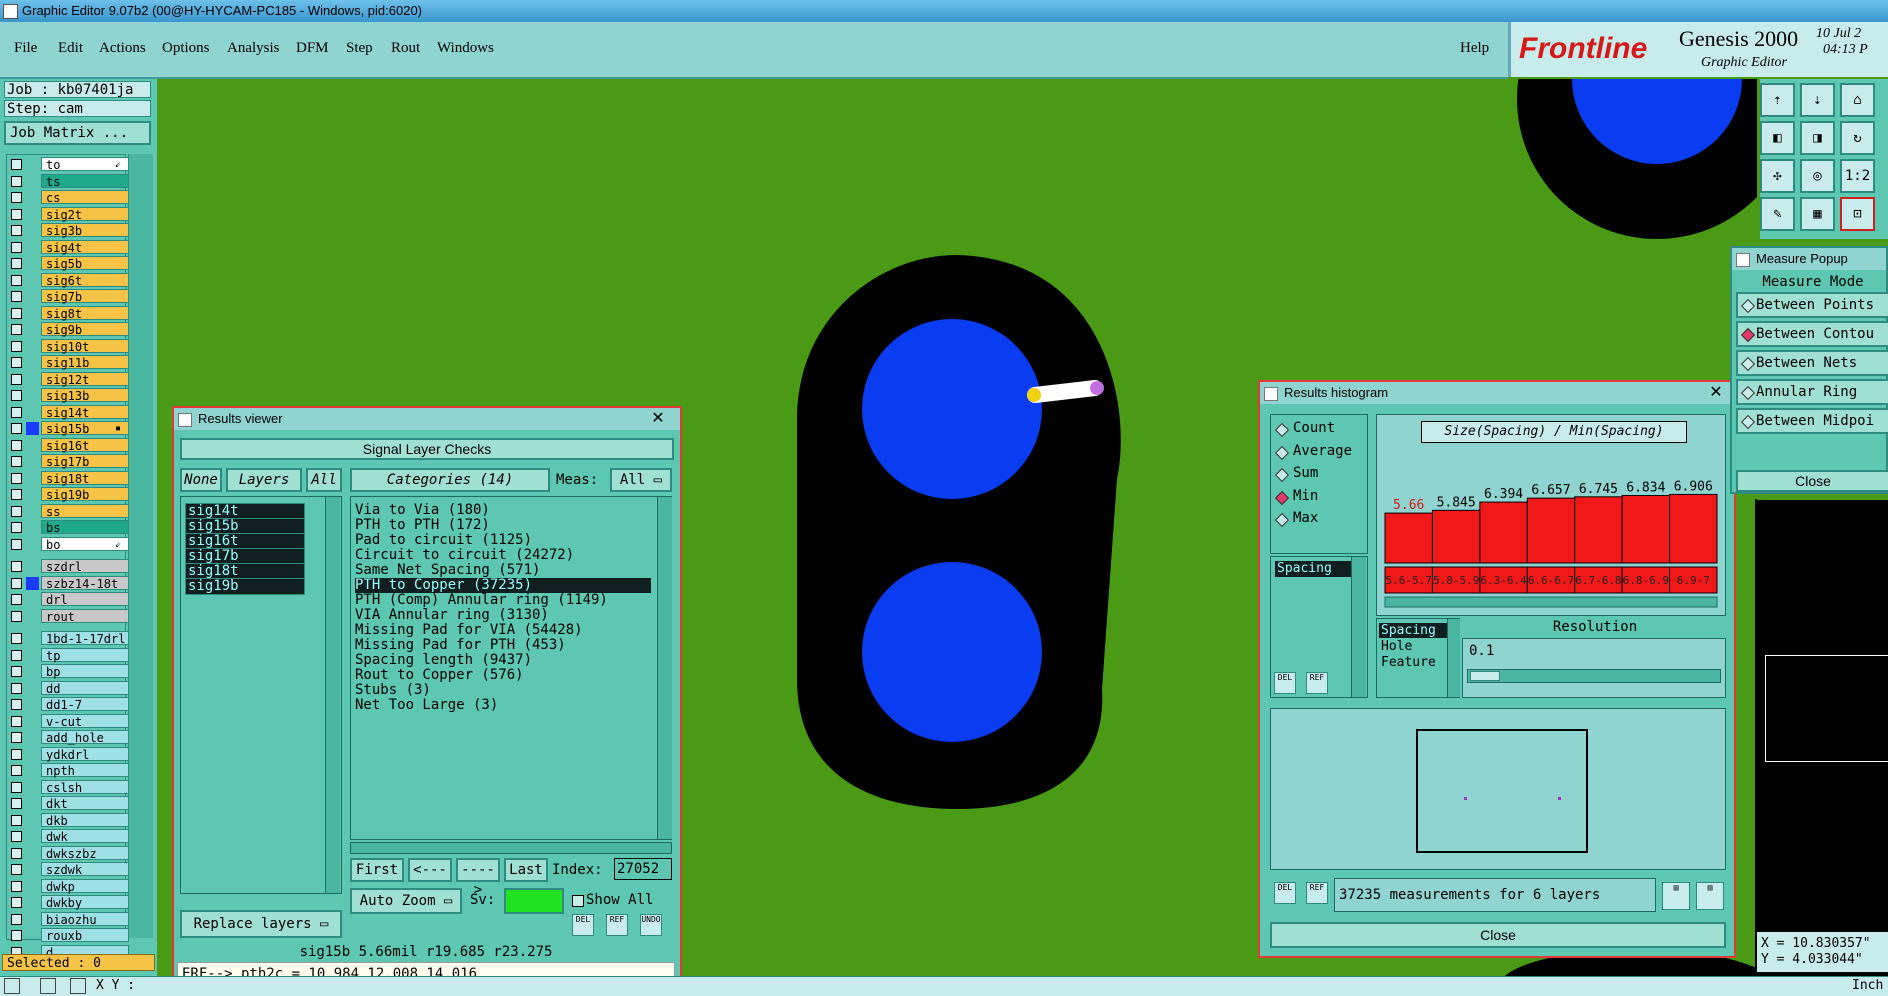  I want to click on layer-row: sig14t, so click(68, 412).